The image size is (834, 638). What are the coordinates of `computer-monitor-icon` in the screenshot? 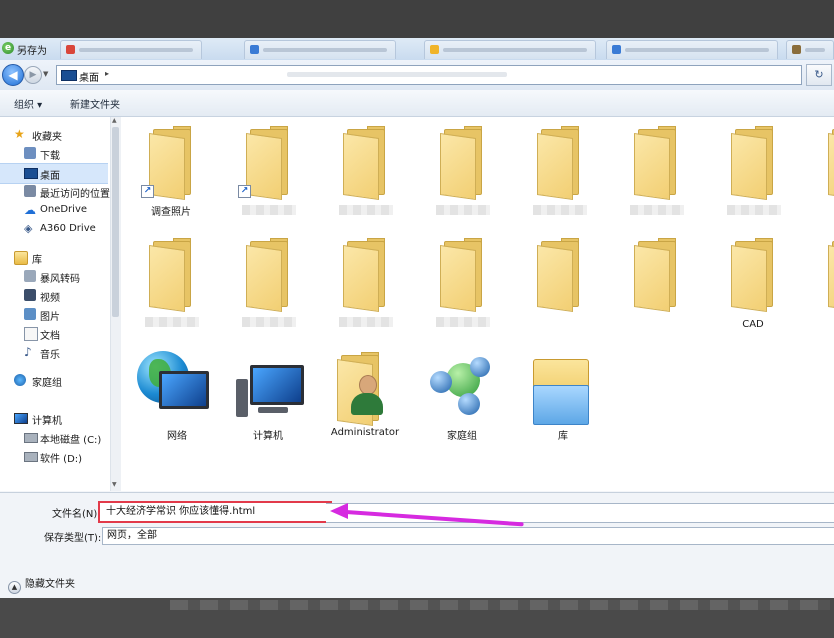 It's located at (277, 385).